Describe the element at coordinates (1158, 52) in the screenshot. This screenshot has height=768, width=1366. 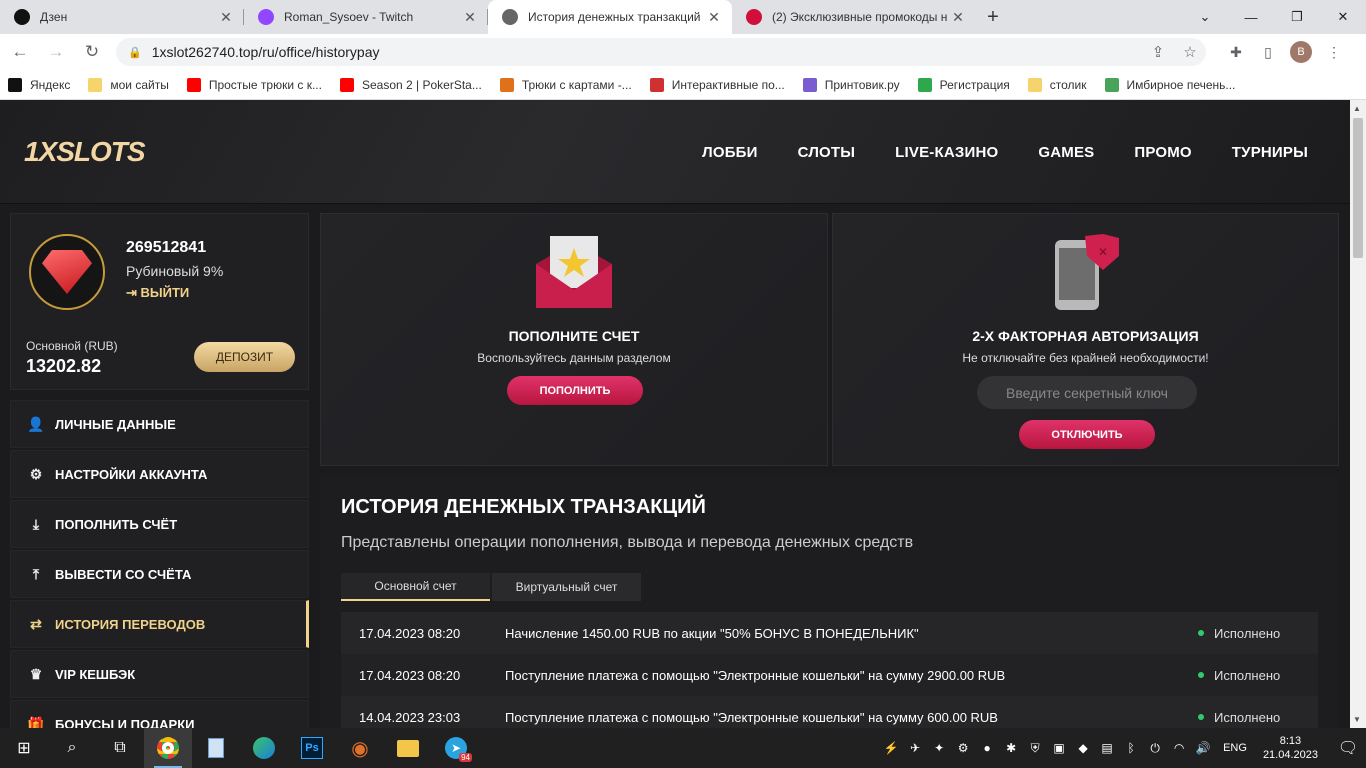
I see `share-icon: ⇪` at that location.